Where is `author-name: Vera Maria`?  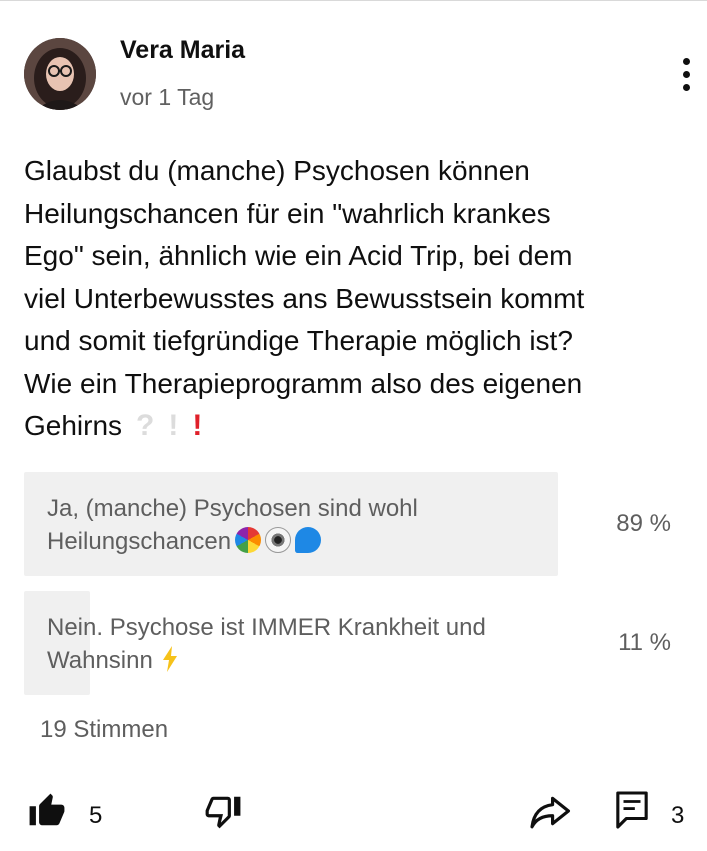 author-name: Vera Maria is located at coordinates (182, 50).